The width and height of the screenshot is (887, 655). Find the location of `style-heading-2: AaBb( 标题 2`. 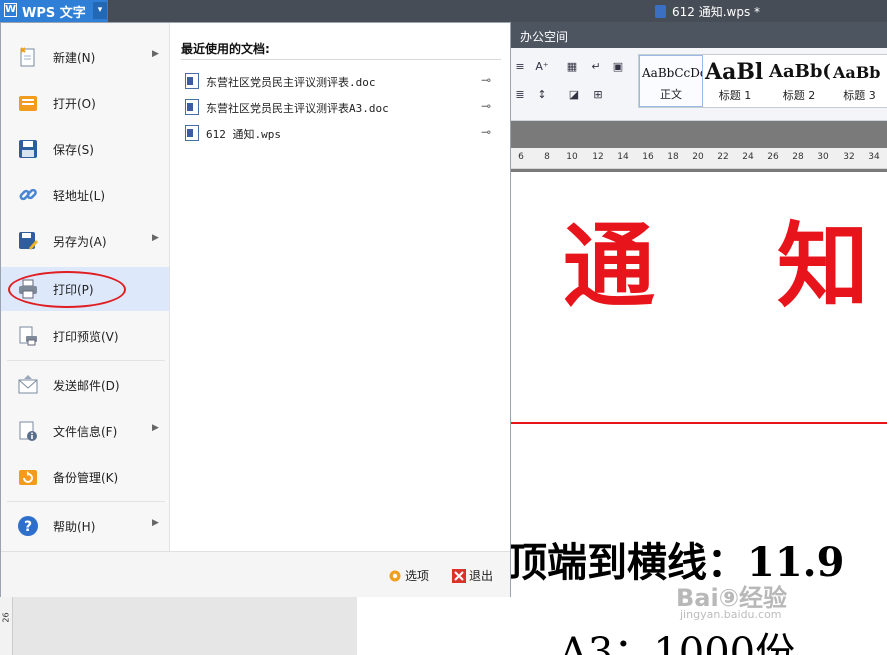

style-heading-2: AaBb( 标题 2 is located at coordinates (799, 81).